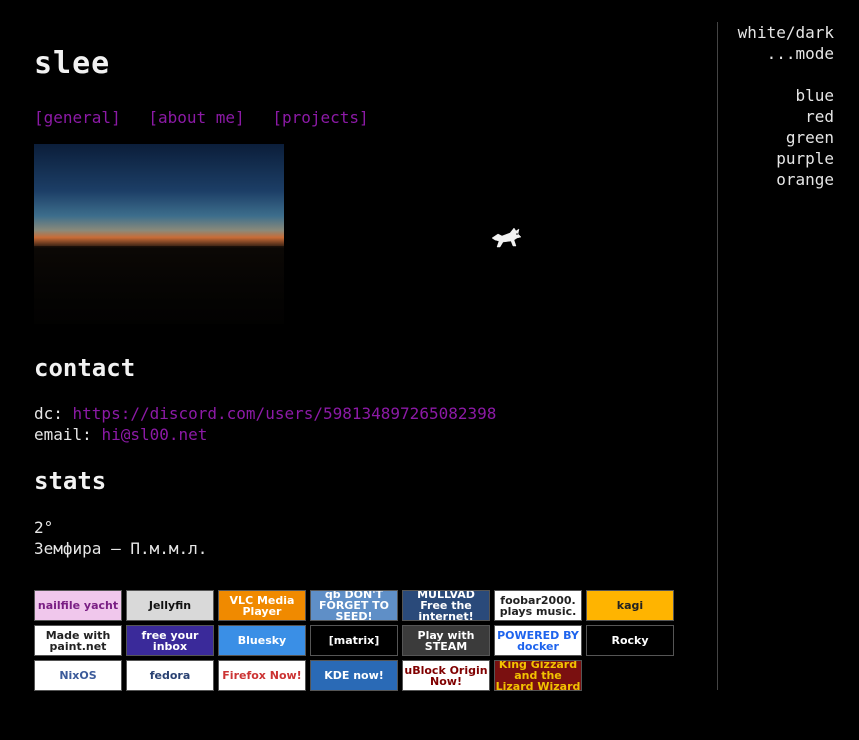 The height and width of the screenshot is (740, 859). What do you see at coordinates (154, 434) in the screenshot?
I see `email-link: hi@sl00.net` at bounding box center [154, 434].